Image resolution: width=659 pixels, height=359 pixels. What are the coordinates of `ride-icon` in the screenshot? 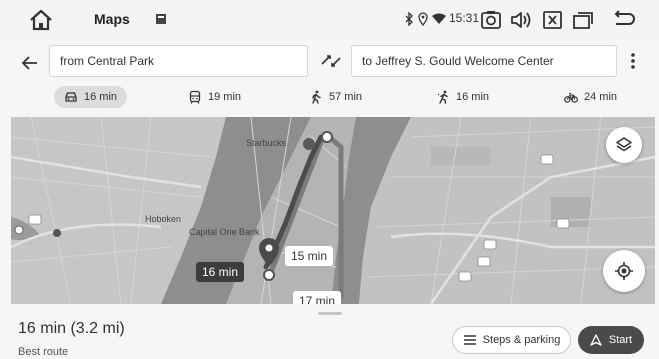 It's located at (442, 97).